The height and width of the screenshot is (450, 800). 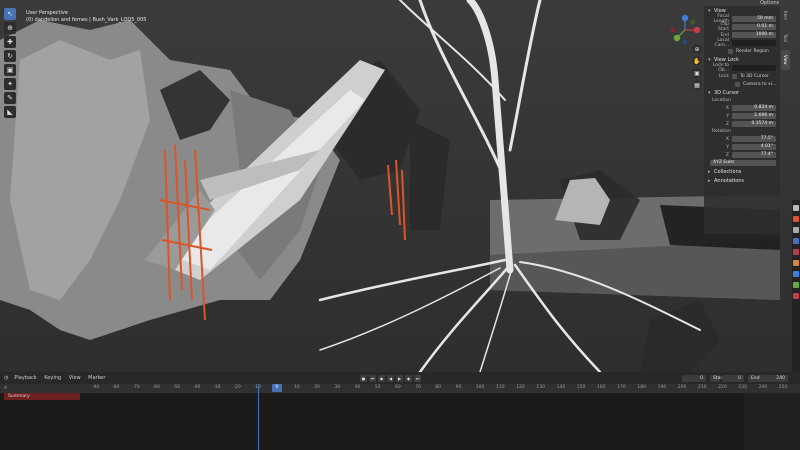 I want to click on rotation-x-row: X 77.5°, so click(x=742, y=139).